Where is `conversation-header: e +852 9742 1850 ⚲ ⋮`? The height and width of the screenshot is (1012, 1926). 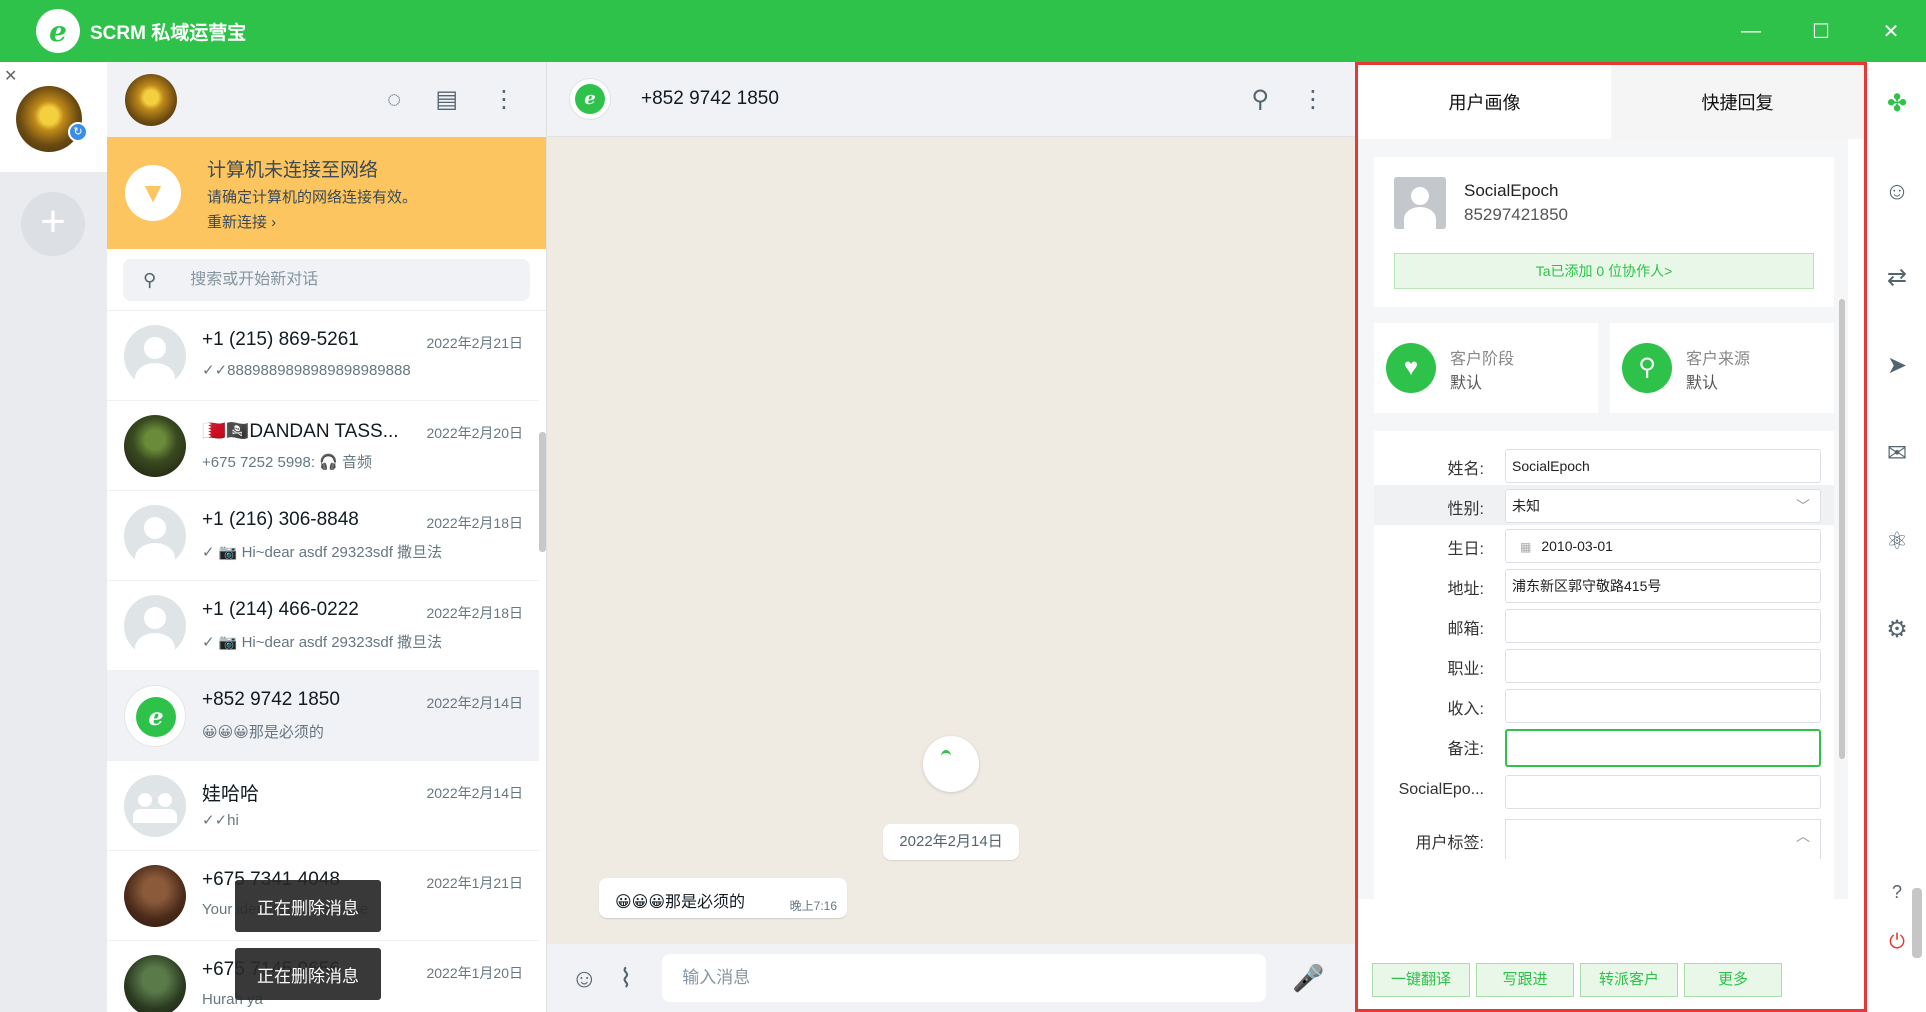
conversation-header: e +852 9742 1850 ⚲ ⋮ is located at coordinates (951, 99).